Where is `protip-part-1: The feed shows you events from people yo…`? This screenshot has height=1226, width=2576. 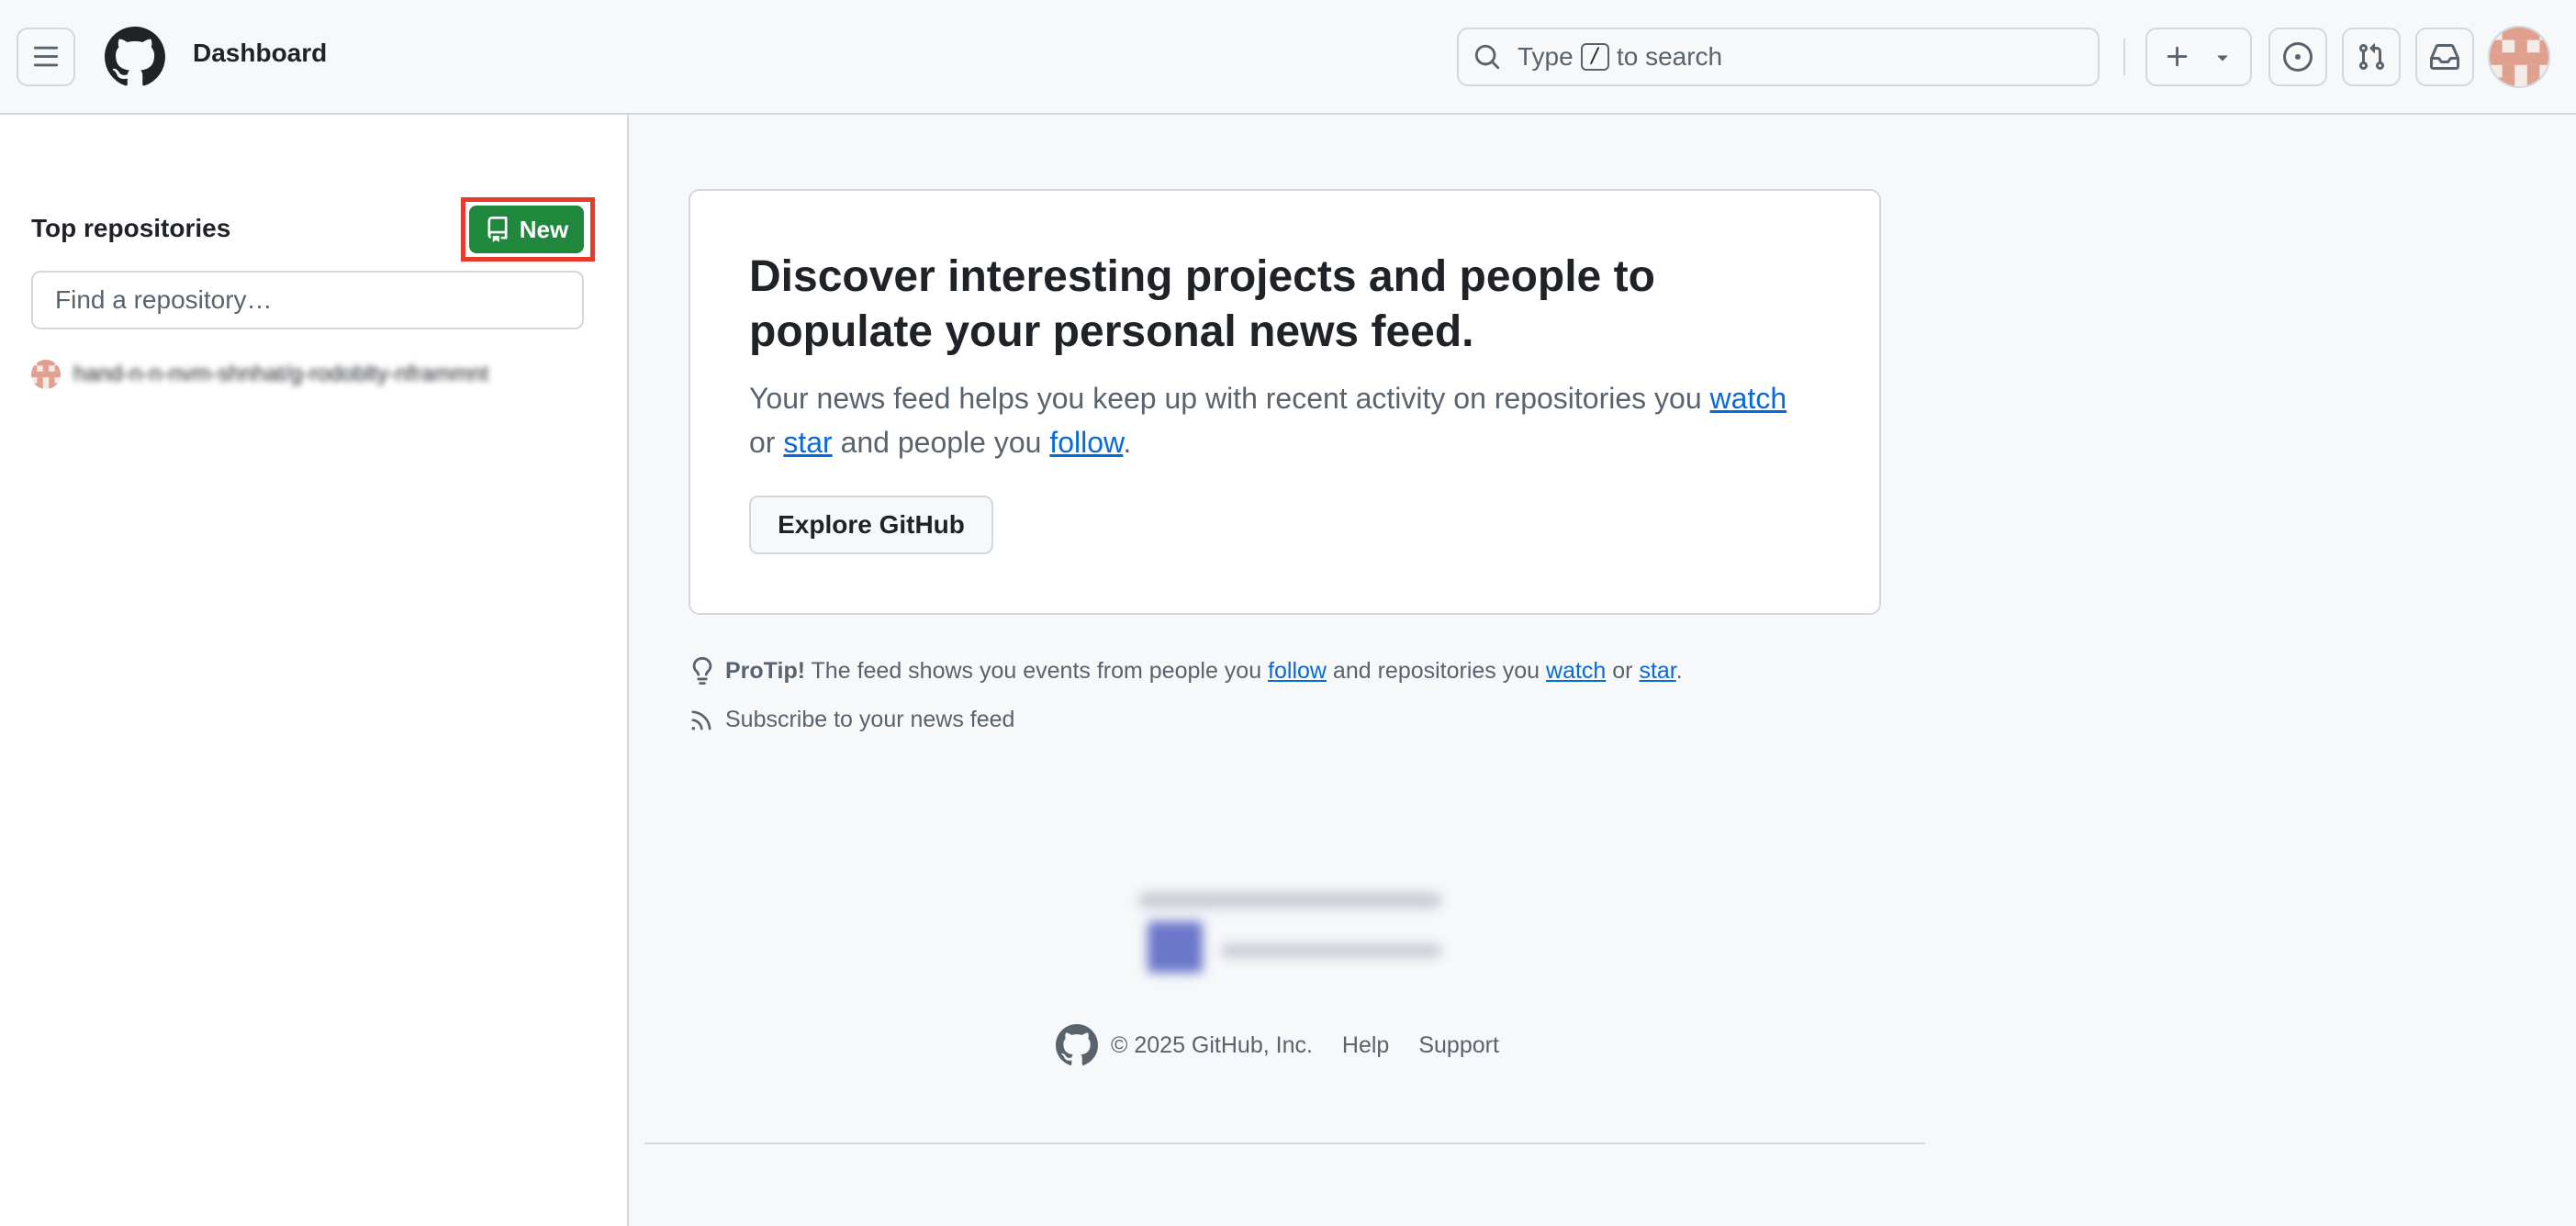 protip-part-1: The feed shows you events from people yo… is located at coordinates (1037, 670).